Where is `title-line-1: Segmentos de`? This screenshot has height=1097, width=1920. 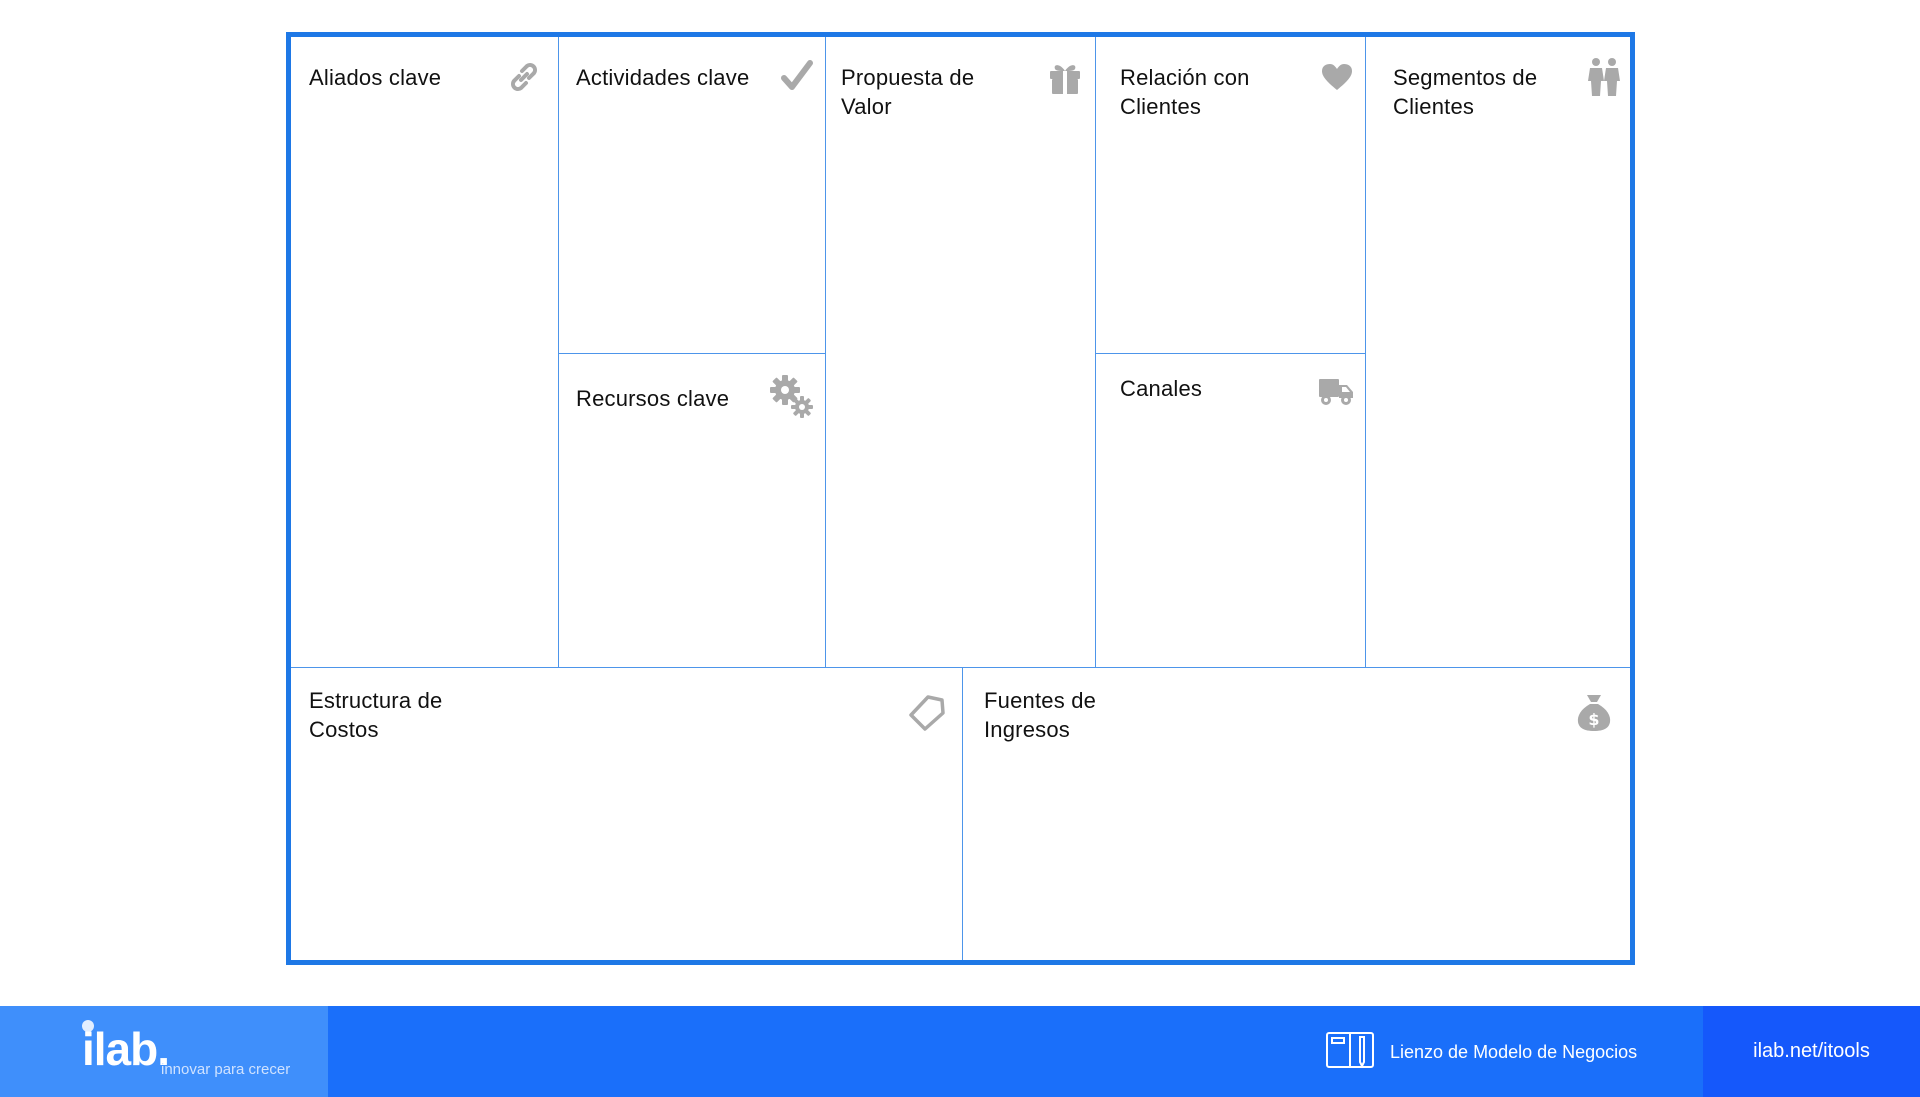 title-line-1: Segmentos de is located at coordinates (1465, 77).